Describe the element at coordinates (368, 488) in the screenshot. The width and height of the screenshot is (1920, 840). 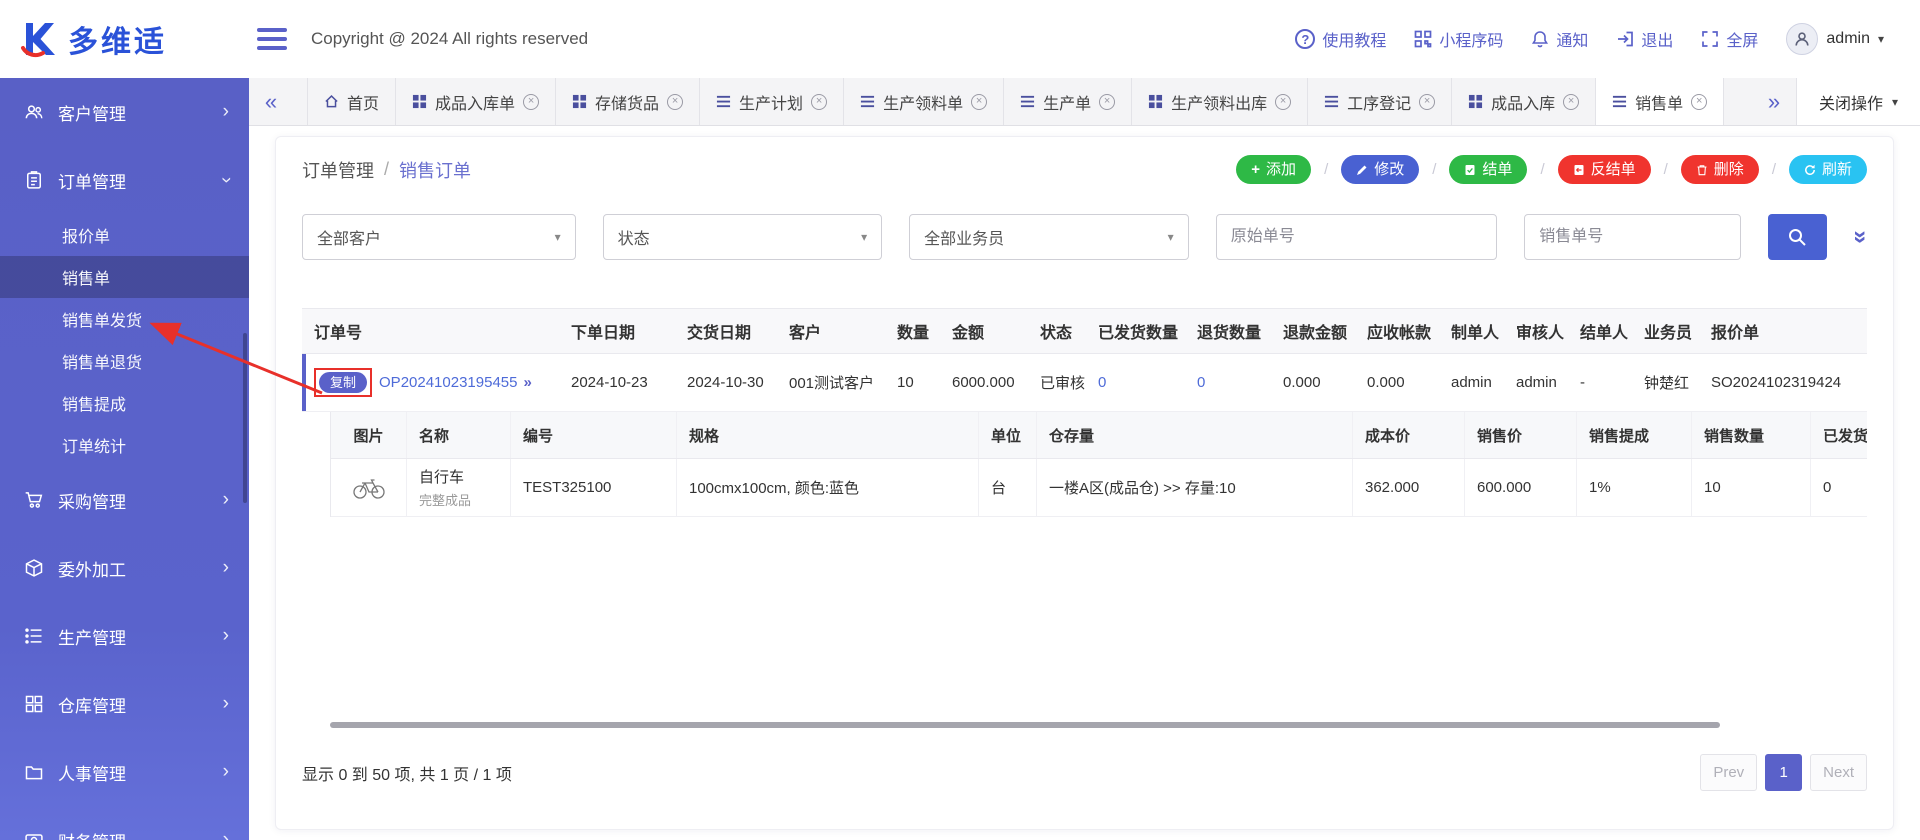
I see `bicycle-image` at that location.